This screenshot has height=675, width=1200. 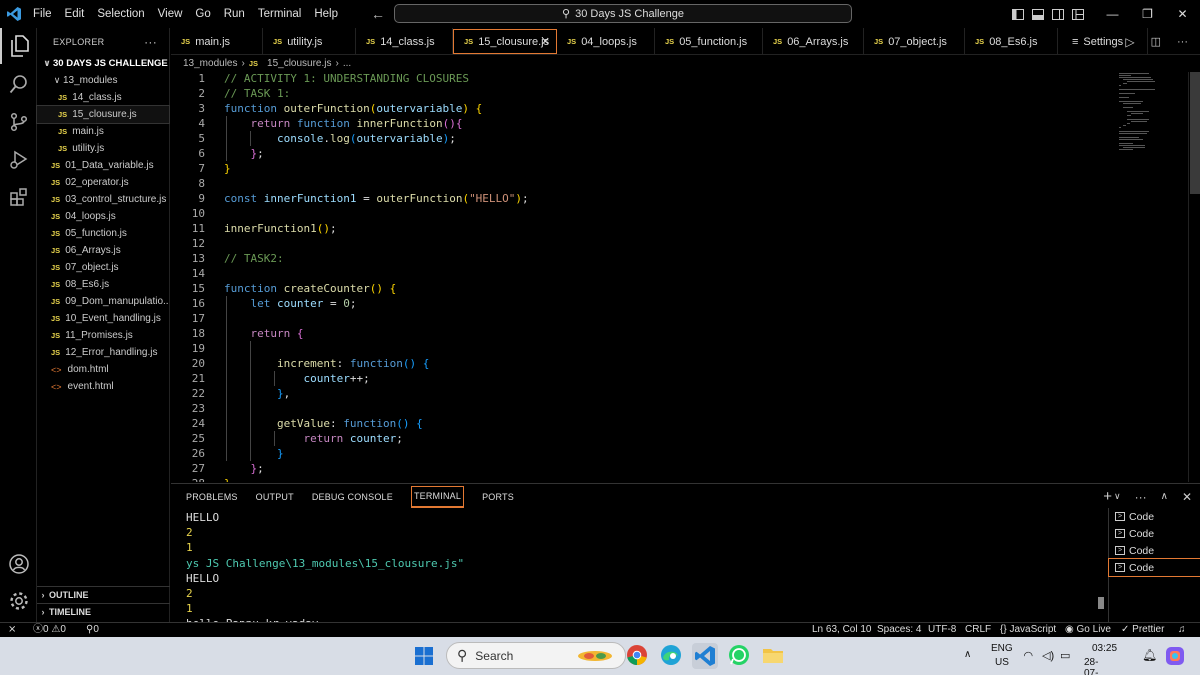 What do you see at coordinates (103, 199) in the screenshot?
I see `file-item: JS 03_control_structure.js` at bounding box center [103, 199].